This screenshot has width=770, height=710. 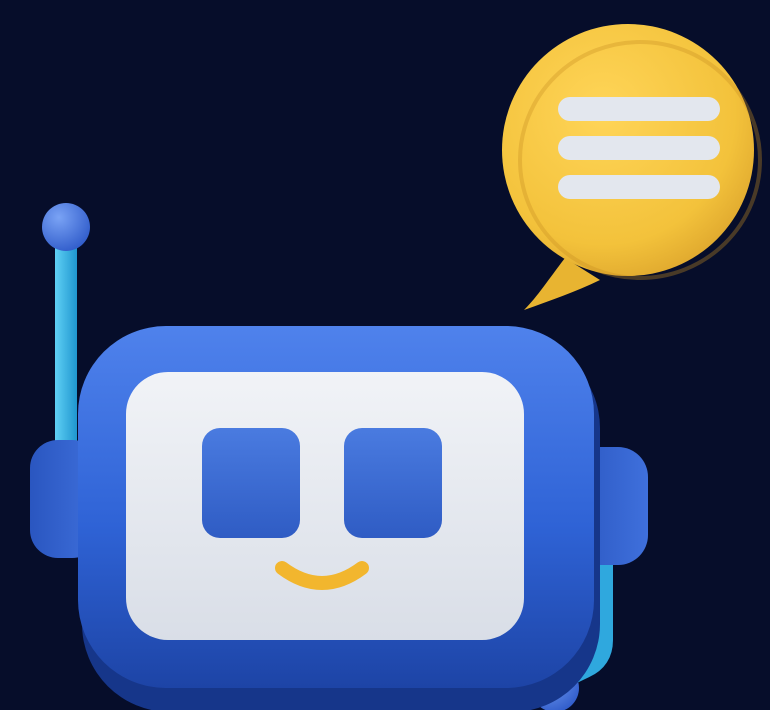 What do you see at coordinates (393, 483) in the screenshot?
I see `right-eye` at bounding box center [393, 483].